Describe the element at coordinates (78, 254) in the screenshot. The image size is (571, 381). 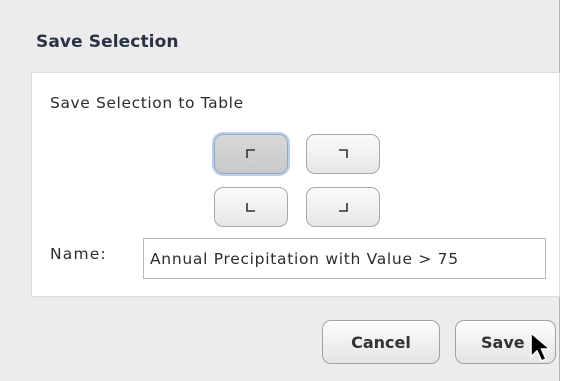
I see `name-label: Name:` at that location.